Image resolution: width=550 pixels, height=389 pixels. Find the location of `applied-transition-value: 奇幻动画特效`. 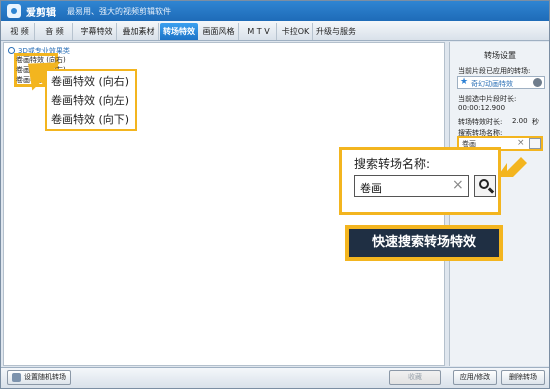

applied-transition-value: 奇幻动画特效 is located at coordinates (492, 84).